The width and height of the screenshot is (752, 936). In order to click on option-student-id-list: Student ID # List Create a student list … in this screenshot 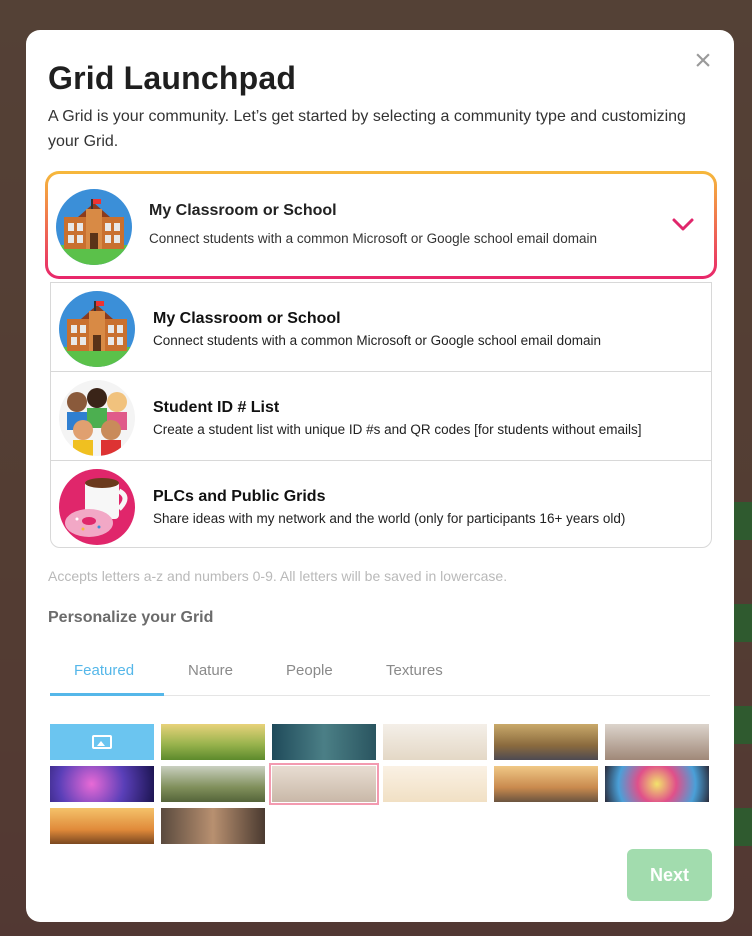, I will do `click(381, 416)`.